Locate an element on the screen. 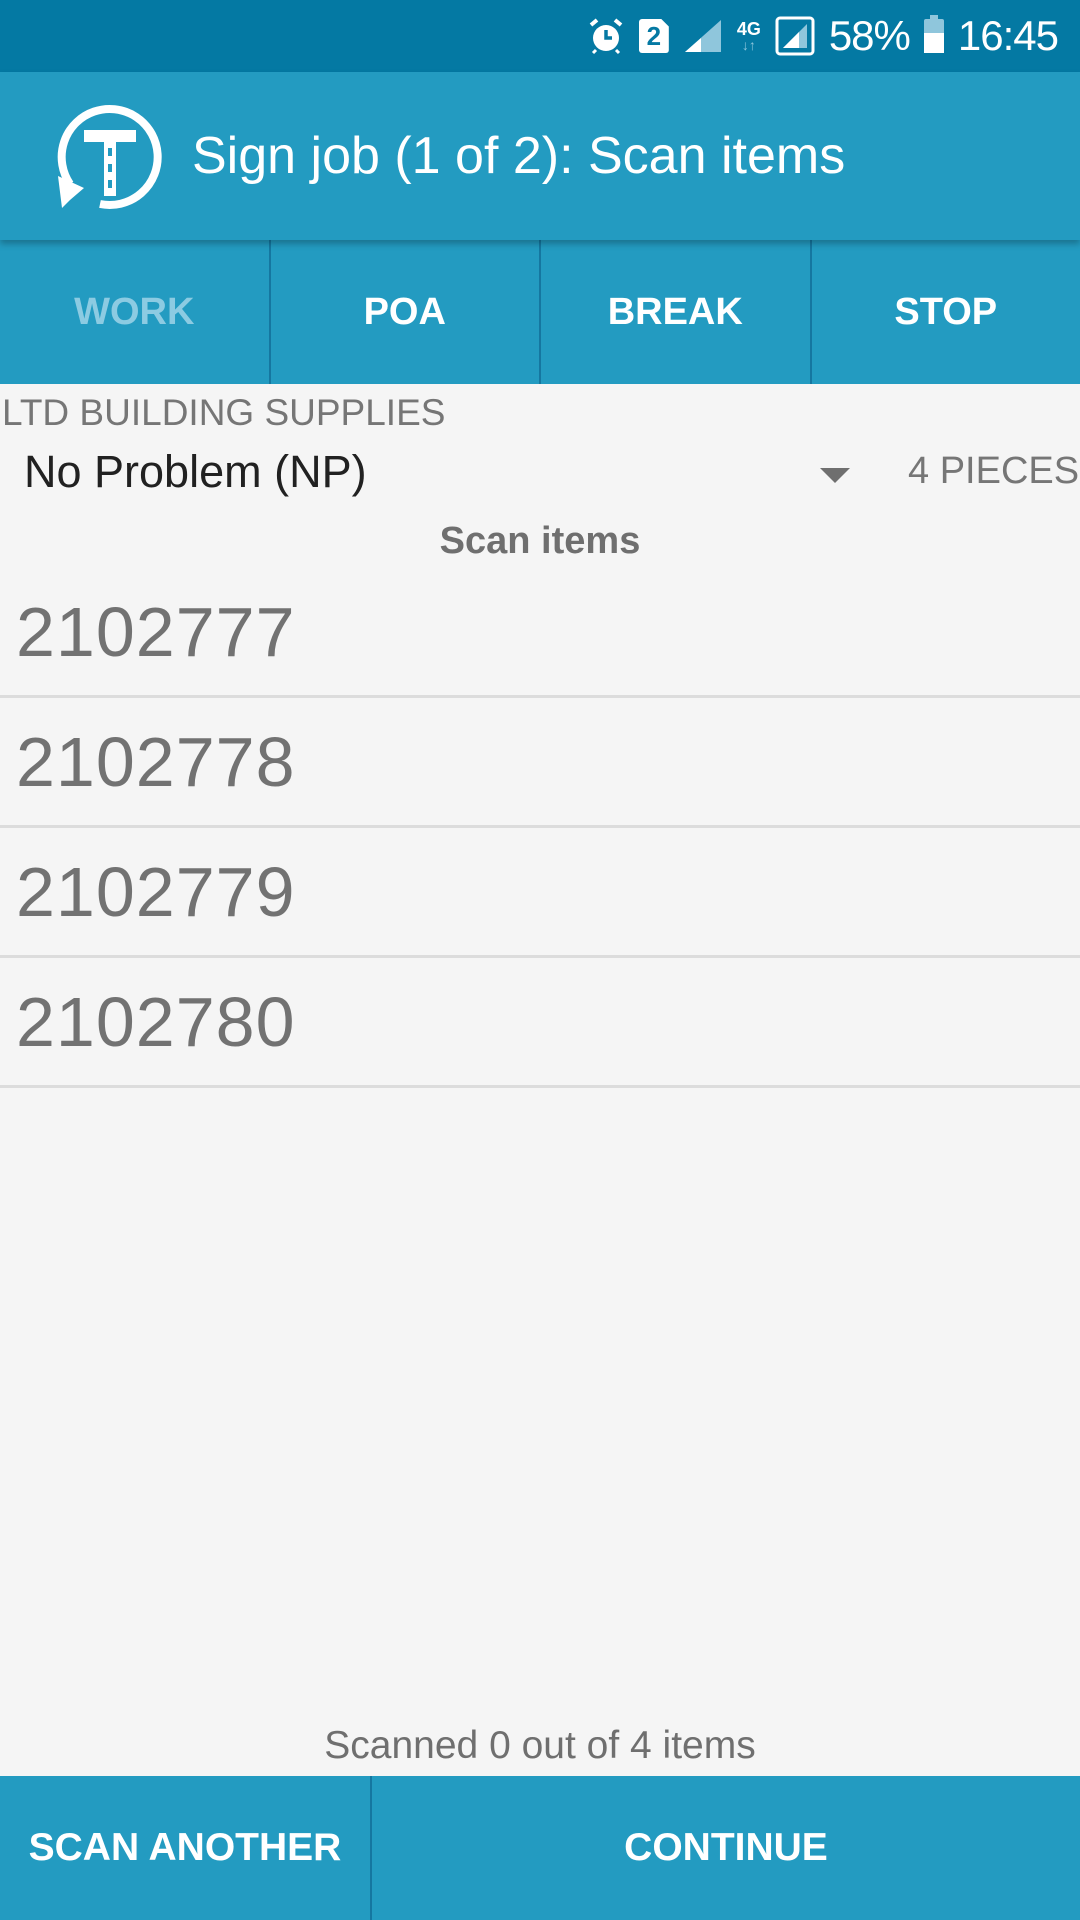  app-bar: Sign job (1 of 2): Scan items is located at coordinates (540, 156).